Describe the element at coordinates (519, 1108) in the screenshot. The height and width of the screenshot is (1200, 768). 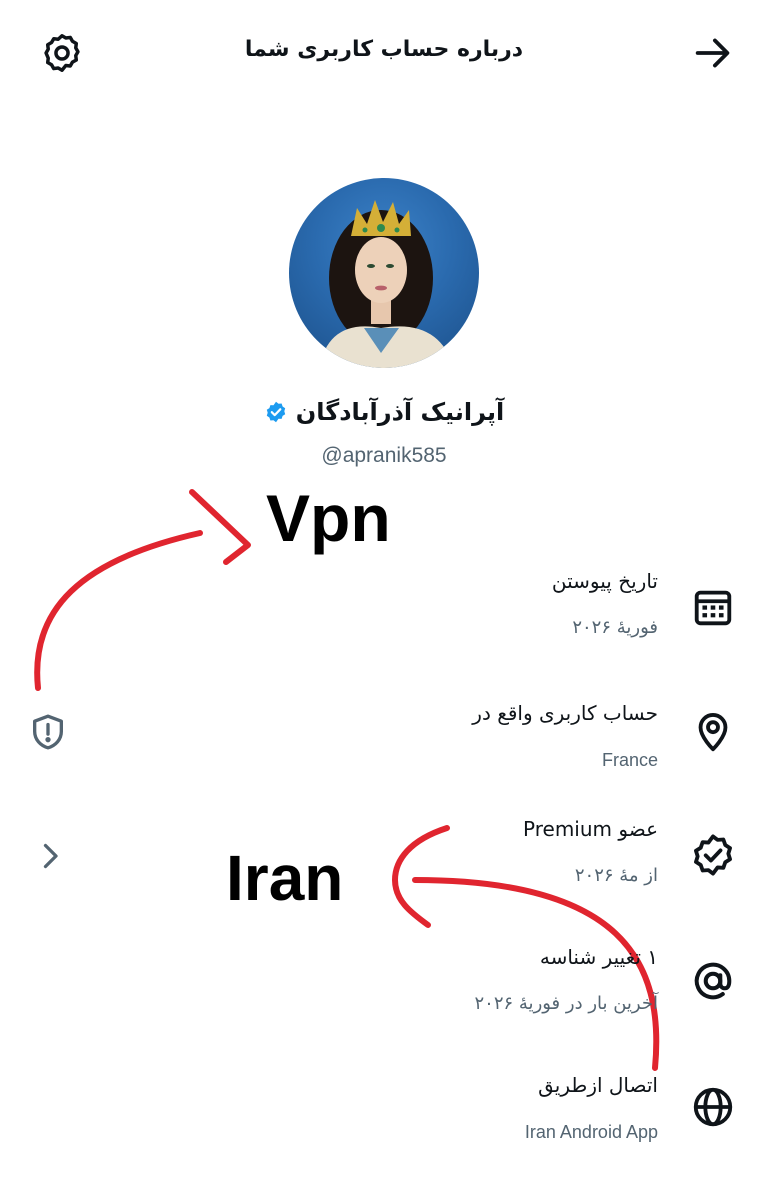
I see `info-row-connected-via: اتصال ازطریق Iran Android App` at that location.